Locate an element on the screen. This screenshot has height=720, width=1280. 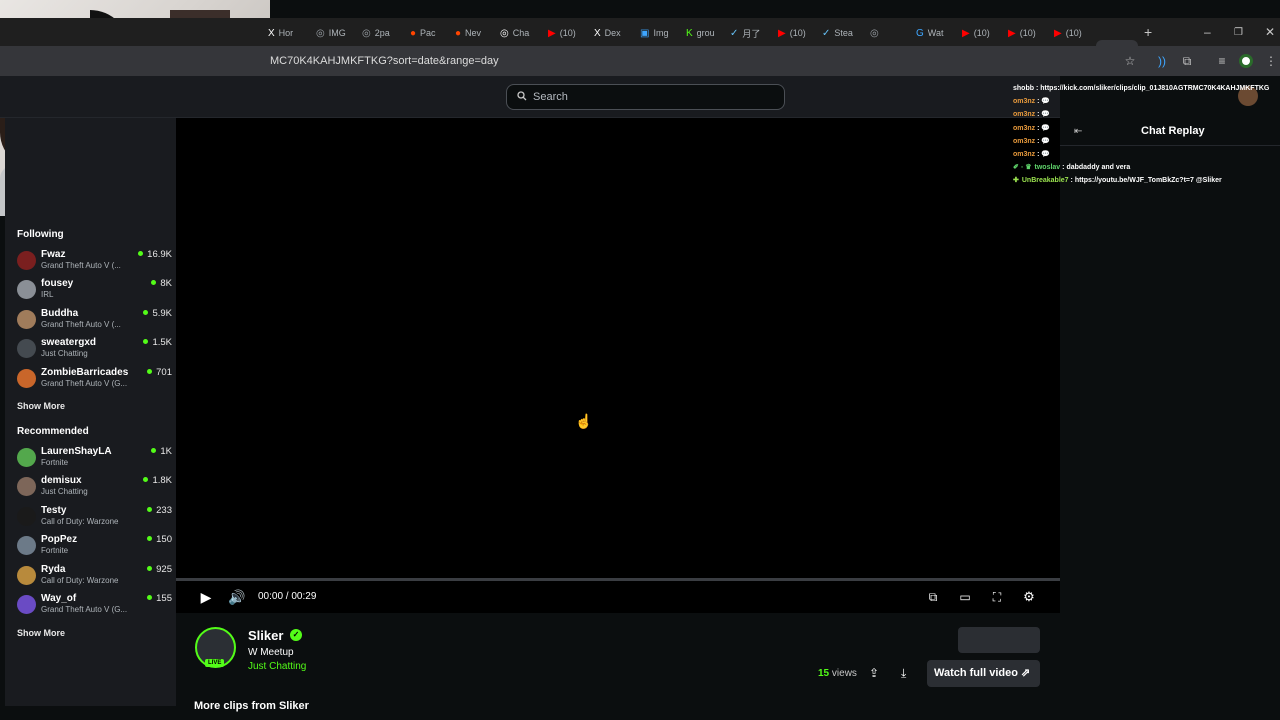
browser-tab: ◎ is located at coordinates (876, 33).